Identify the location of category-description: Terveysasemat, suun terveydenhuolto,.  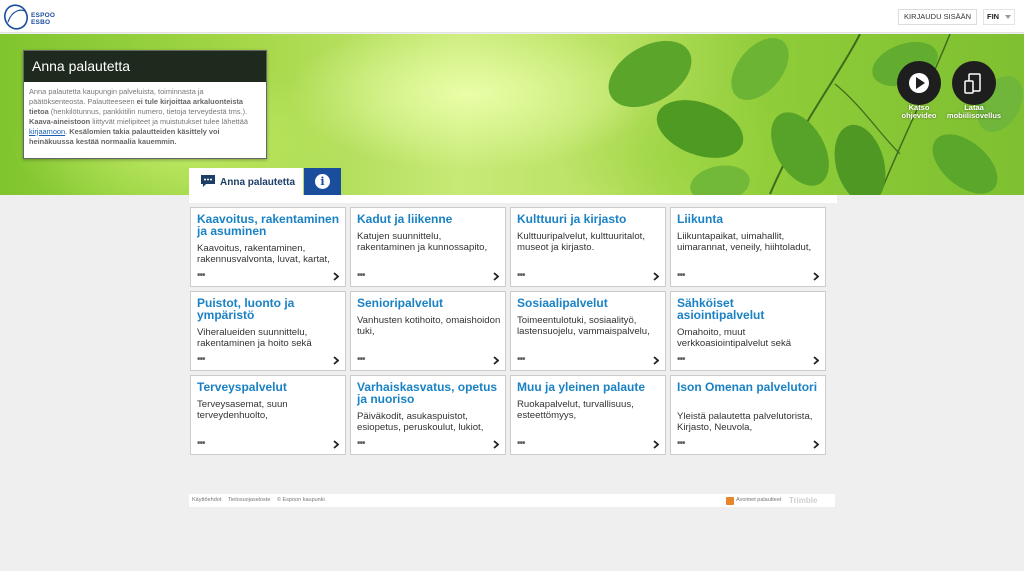
(242, 410).